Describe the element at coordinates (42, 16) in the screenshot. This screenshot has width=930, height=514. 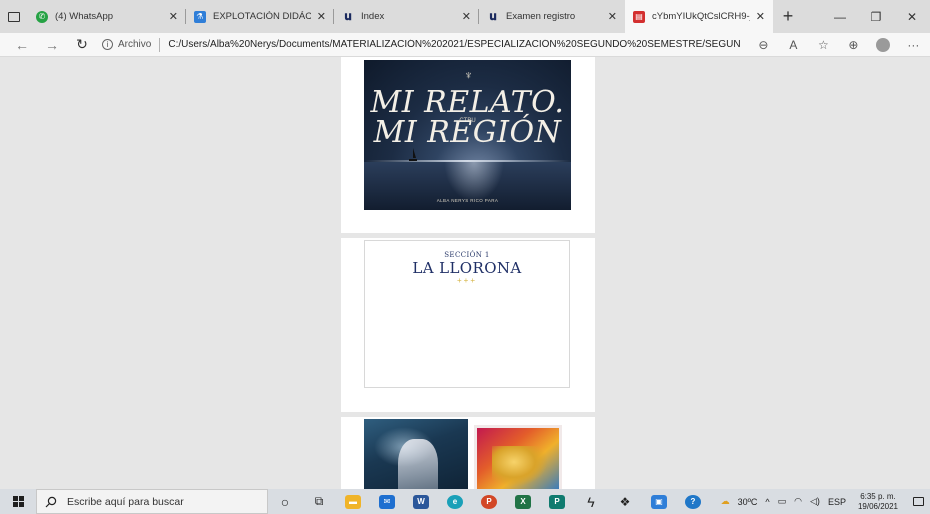
I see `whatsapp-icon: ✆` at that location.